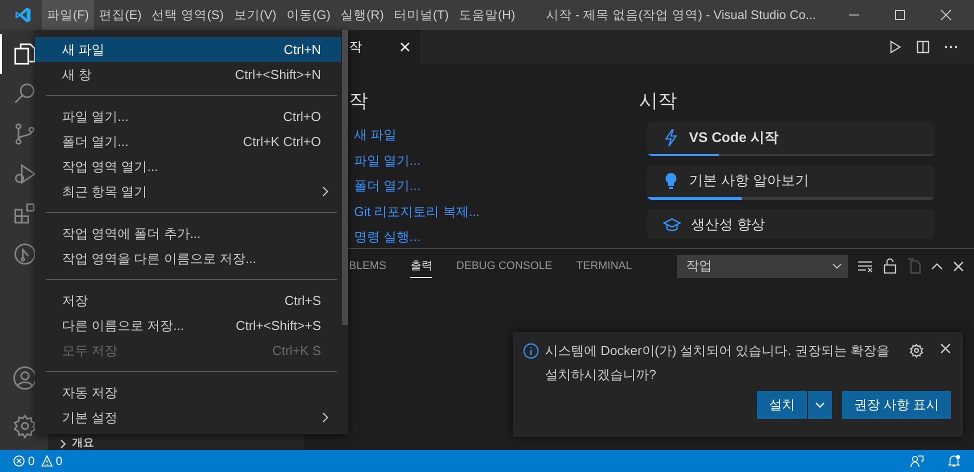  Describe the element at coordinates (917, 461) in the screenshot. I see `feedback-icon` at that location.